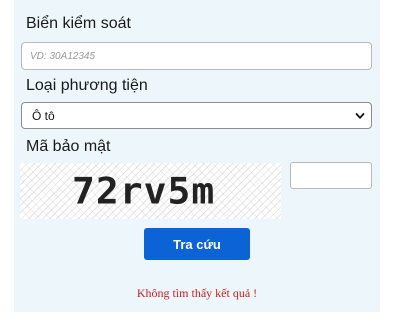 This screenshot has width=394, height=327. Describe the element at coordinates (196, 56) in the screenshot. I see `plate-input` at that location.